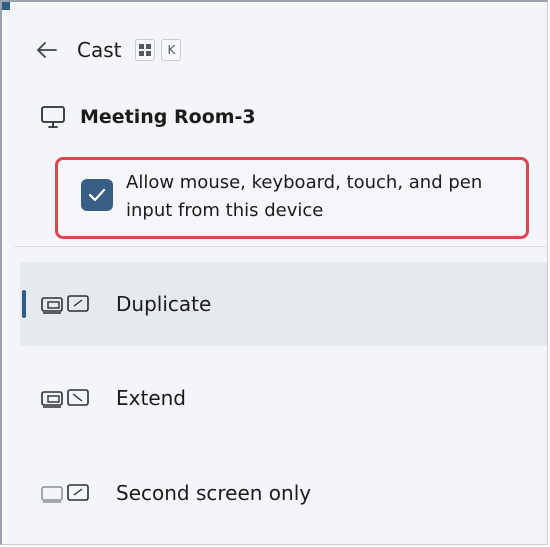 Image resolution: width=550 pixels, height=547 pixels. I want to click on mode-label: Second screen only, so click(214, 493).